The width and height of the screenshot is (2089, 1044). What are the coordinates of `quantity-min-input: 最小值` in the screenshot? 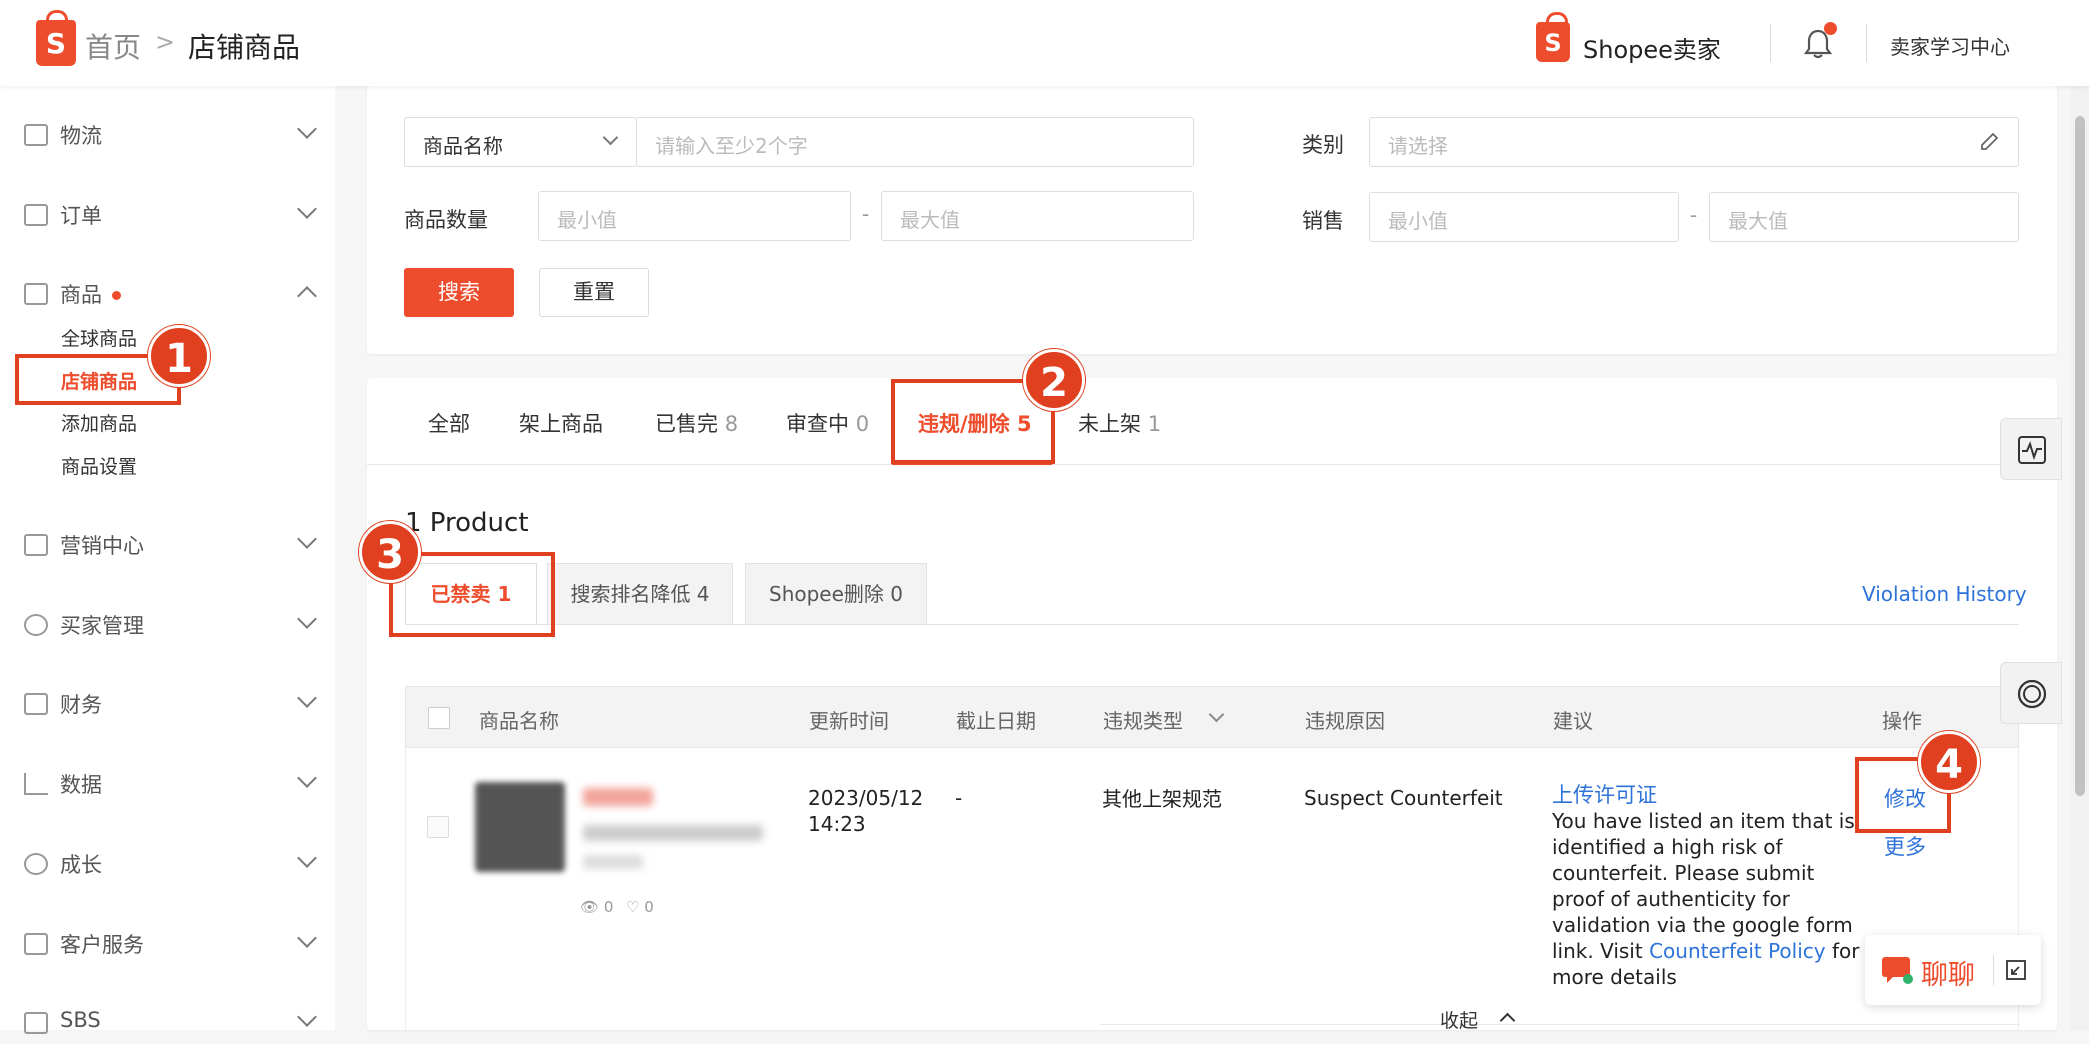 It's located at (694, 216).